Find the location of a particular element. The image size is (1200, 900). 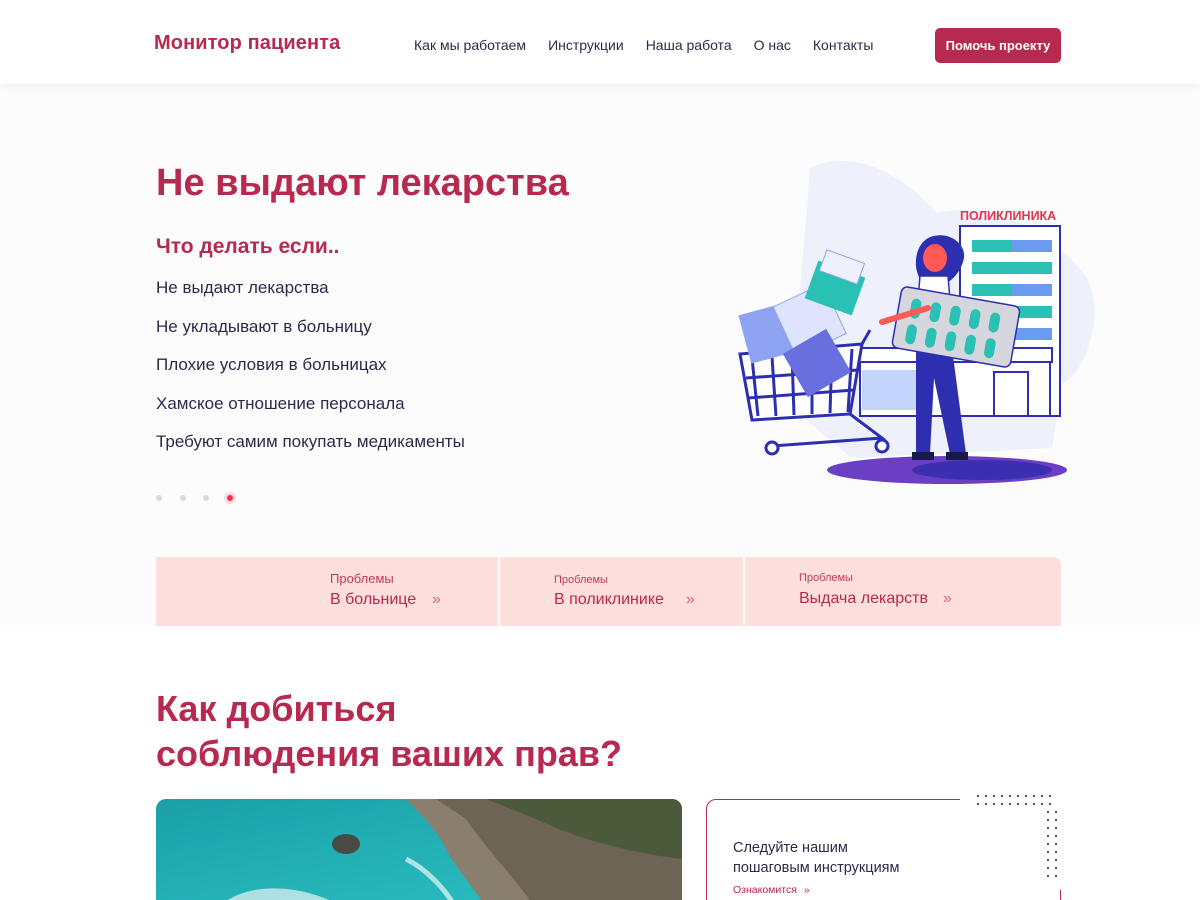

hero-title: Не выдают лекарства is located at coordinates (362, 183).